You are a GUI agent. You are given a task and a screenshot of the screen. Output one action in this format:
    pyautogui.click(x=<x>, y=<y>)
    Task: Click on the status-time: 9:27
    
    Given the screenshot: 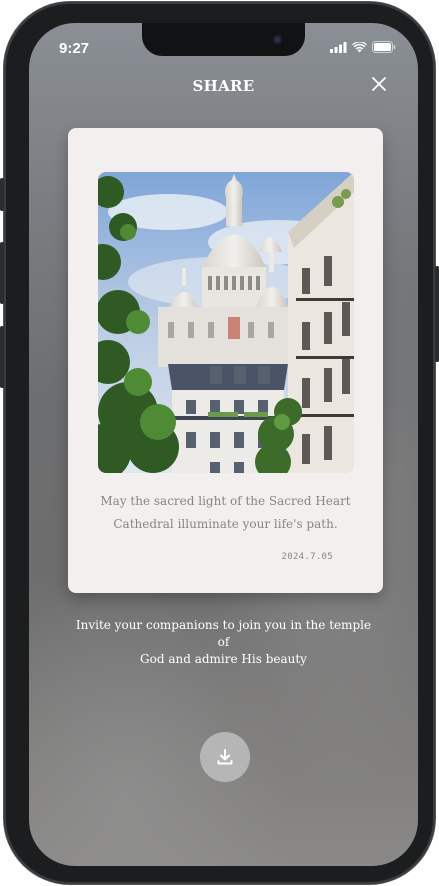 What is the action you would take?
    pyautogui.click(x=74, y=48)
    